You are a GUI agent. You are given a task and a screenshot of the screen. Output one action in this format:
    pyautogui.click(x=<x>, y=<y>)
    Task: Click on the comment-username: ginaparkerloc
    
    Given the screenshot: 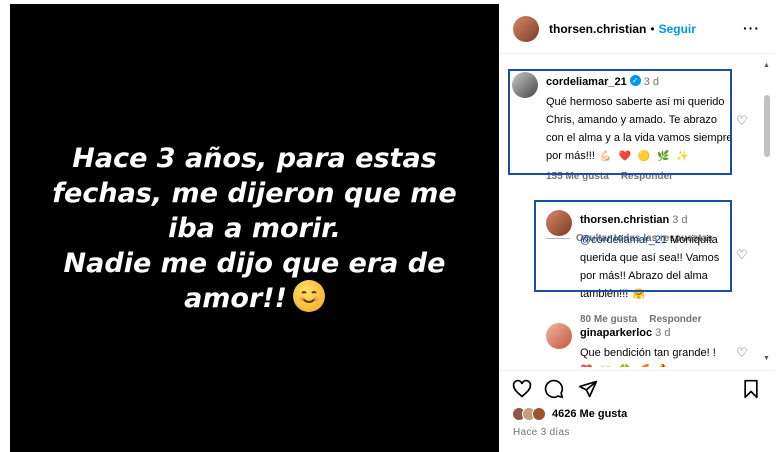 What is the action you would take?
    pyautogui.click(x=616, y=333)
    